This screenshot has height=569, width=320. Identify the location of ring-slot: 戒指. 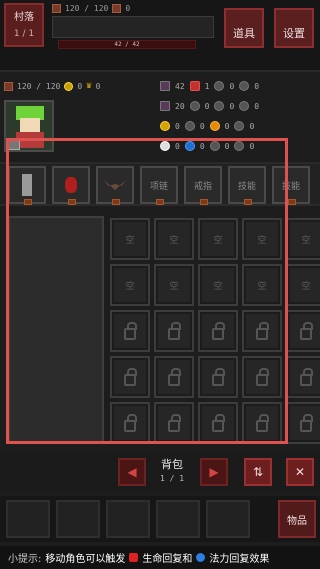
(203, 185).